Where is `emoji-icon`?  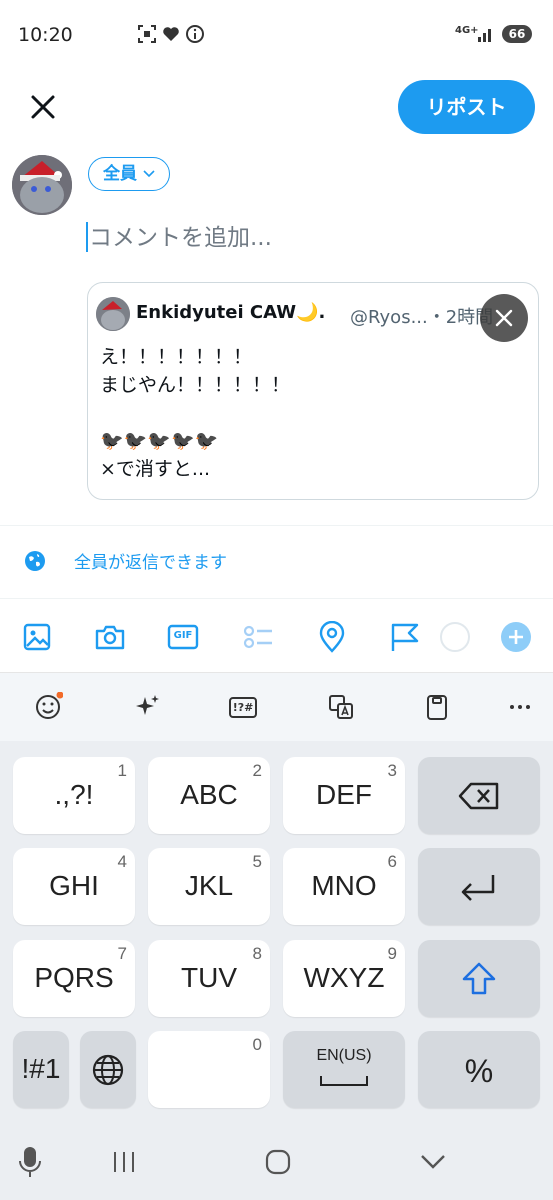 emoji-icon is located at coordinates (49, 705).